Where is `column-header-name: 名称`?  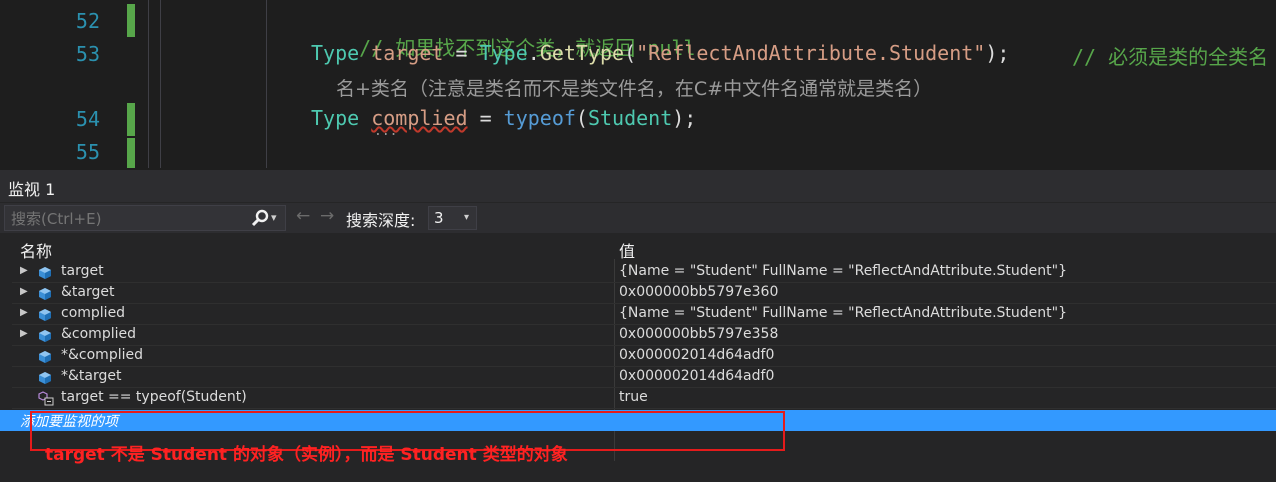
column-header-name: 名称 is located at coordinates (36, 250).